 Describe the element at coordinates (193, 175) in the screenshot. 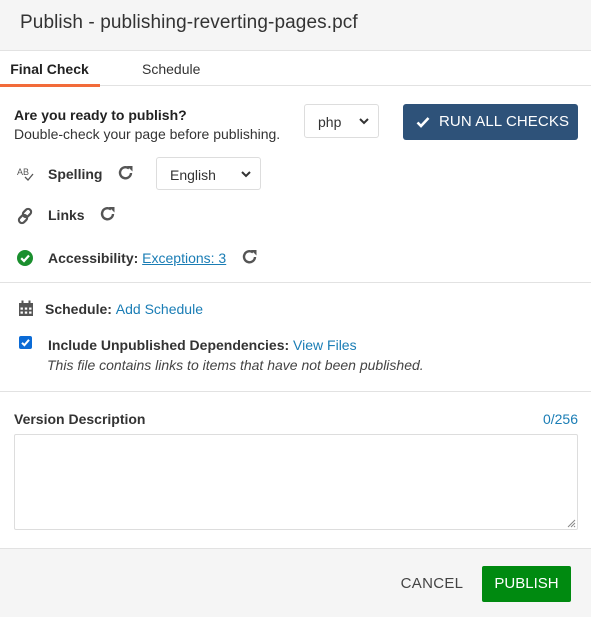

I see `language-select-value: English` at that location.